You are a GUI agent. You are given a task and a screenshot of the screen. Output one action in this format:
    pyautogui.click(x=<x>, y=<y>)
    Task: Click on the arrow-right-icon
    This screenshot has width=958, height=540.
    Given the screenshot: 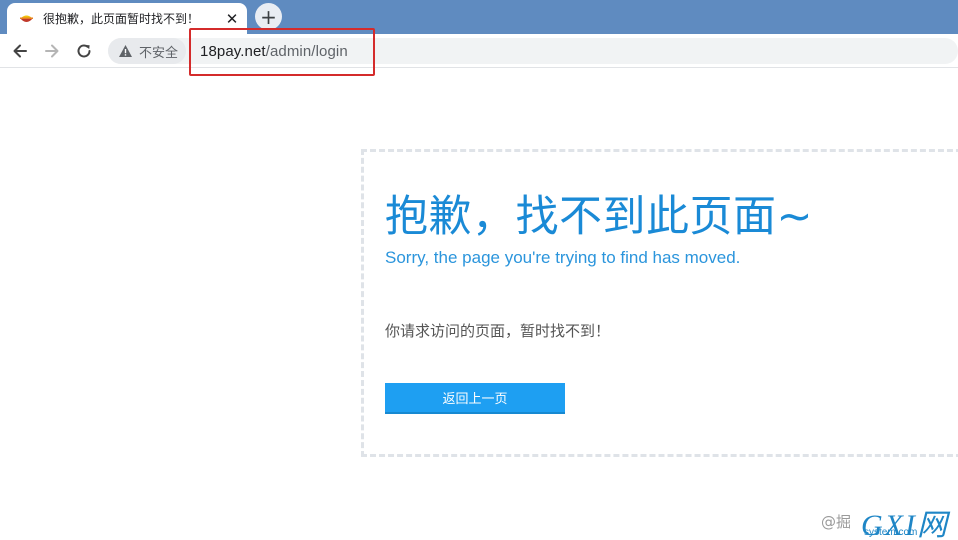 What is the action you would take?
    pyautogui.click(x=52, y=51)
    